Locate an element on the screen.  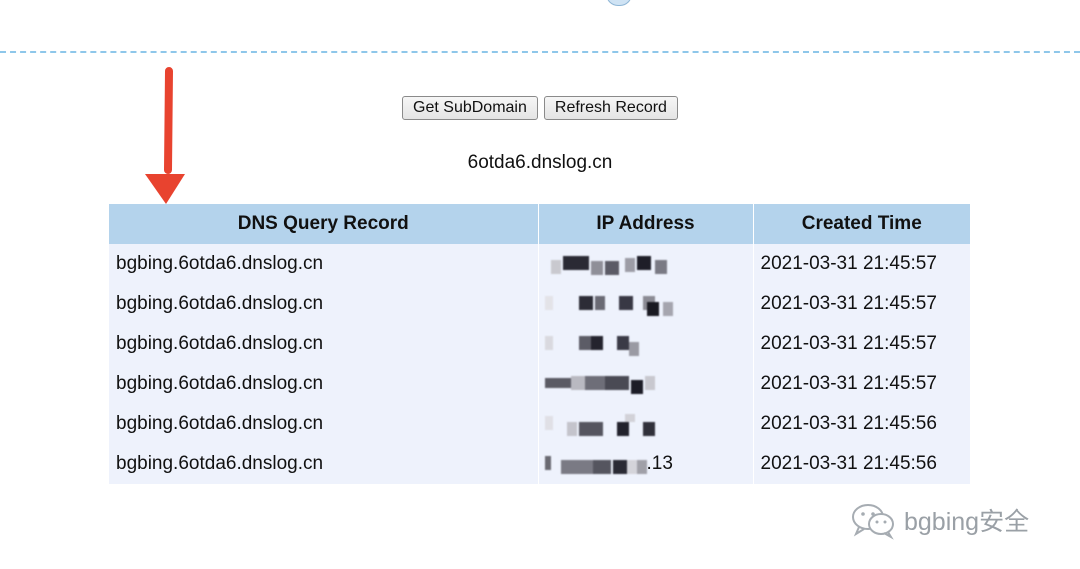
column-header-created-time: Created Time is located at coordinates (861, 224).